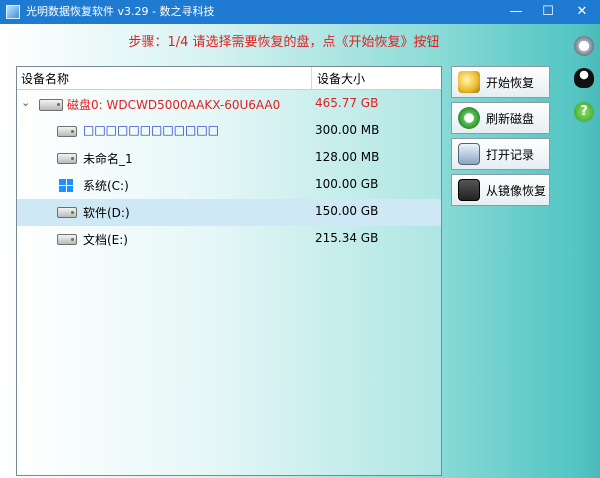 This screenshot has height=478, width=600. Describe the element at coordinates (13, 12) in the screenshot. I see `app-icon` at that location.